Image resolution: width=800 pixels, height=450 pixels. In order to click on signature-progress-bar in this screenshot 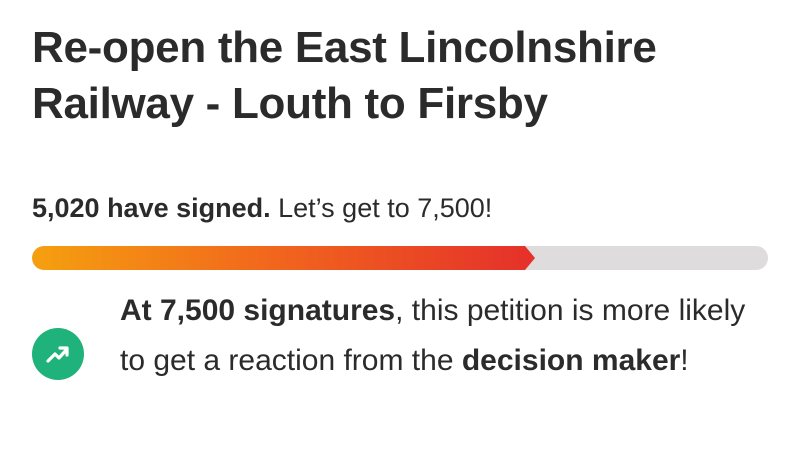, I will do `click(400, 258)`.